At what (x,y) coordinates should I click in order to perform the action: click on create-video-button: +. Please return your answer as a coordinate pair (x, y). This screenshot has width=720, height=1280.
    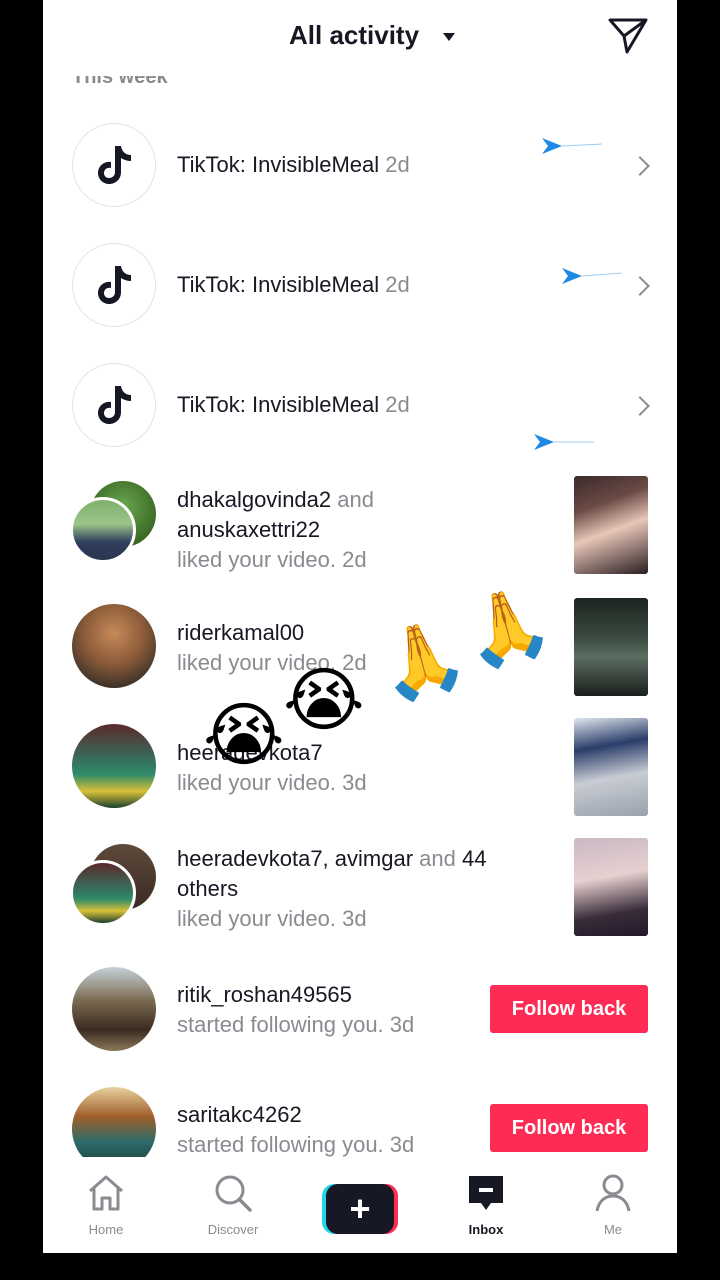
    Looking at the image, I should click on (360, 1209).